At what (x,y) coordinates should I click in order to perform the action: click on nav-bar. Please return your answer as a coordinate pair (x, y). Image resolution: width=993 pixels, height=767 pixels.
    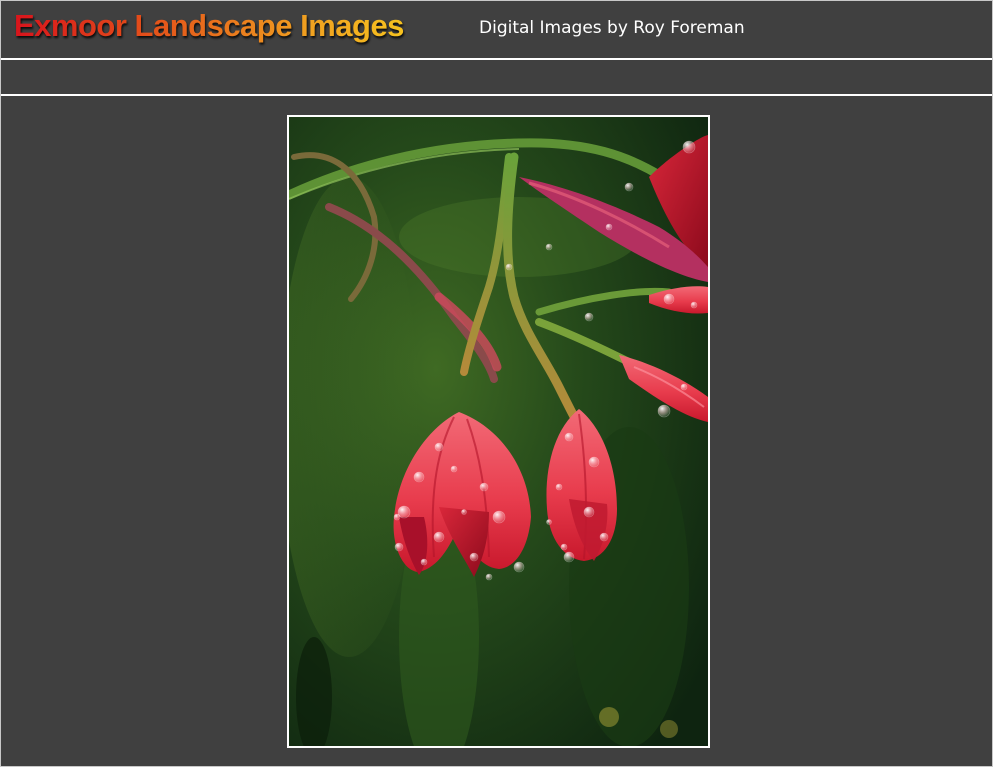
    Looking at the image, I should click on (496, 77).